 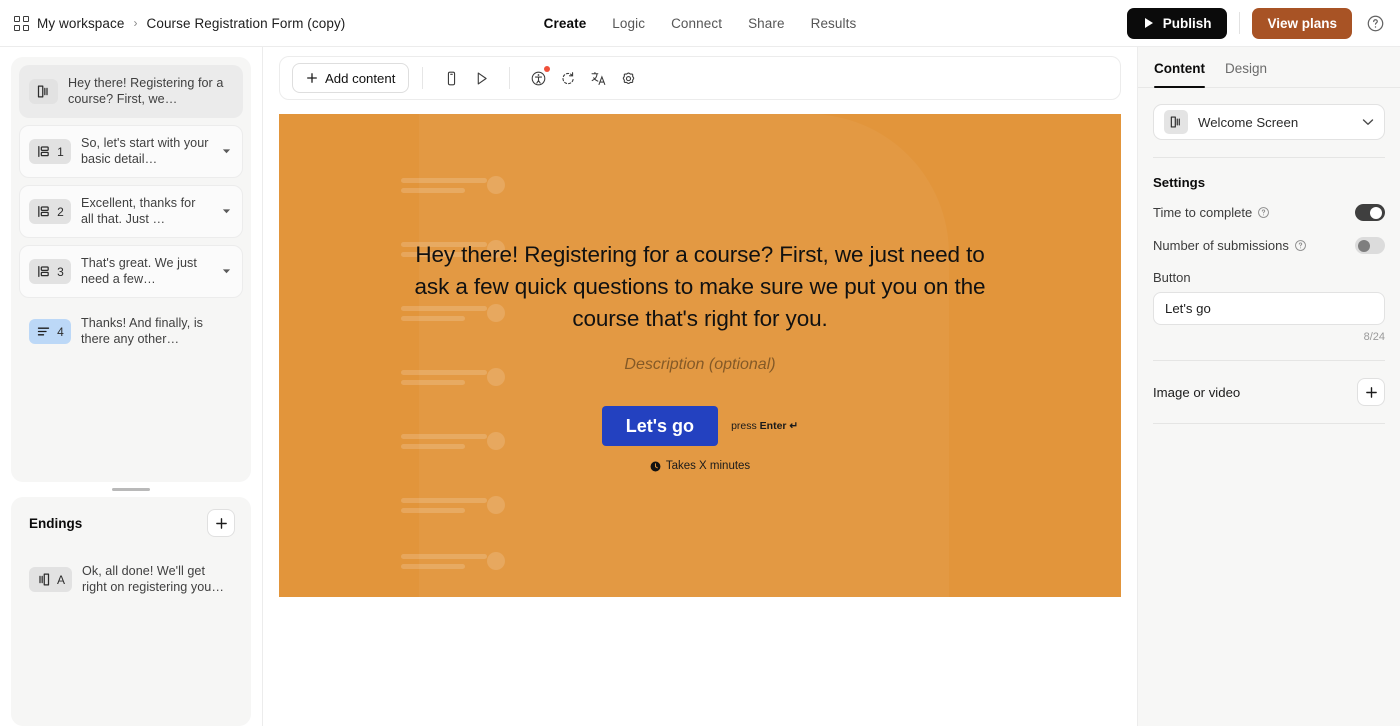 I want to click on publish-play-icon, so click(x=1149, y=23).